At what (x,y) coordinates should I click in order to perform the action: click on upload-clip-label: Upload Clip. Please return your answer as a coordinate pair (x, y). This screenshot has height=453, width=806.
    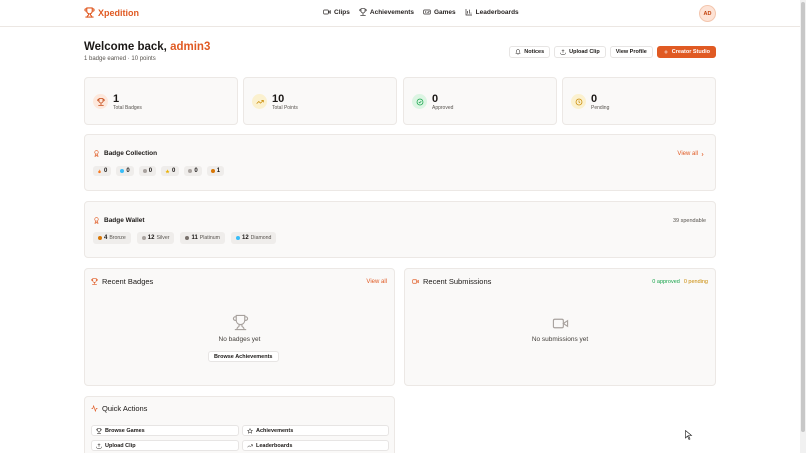
    Looking at the image, I should click on (584, 52).